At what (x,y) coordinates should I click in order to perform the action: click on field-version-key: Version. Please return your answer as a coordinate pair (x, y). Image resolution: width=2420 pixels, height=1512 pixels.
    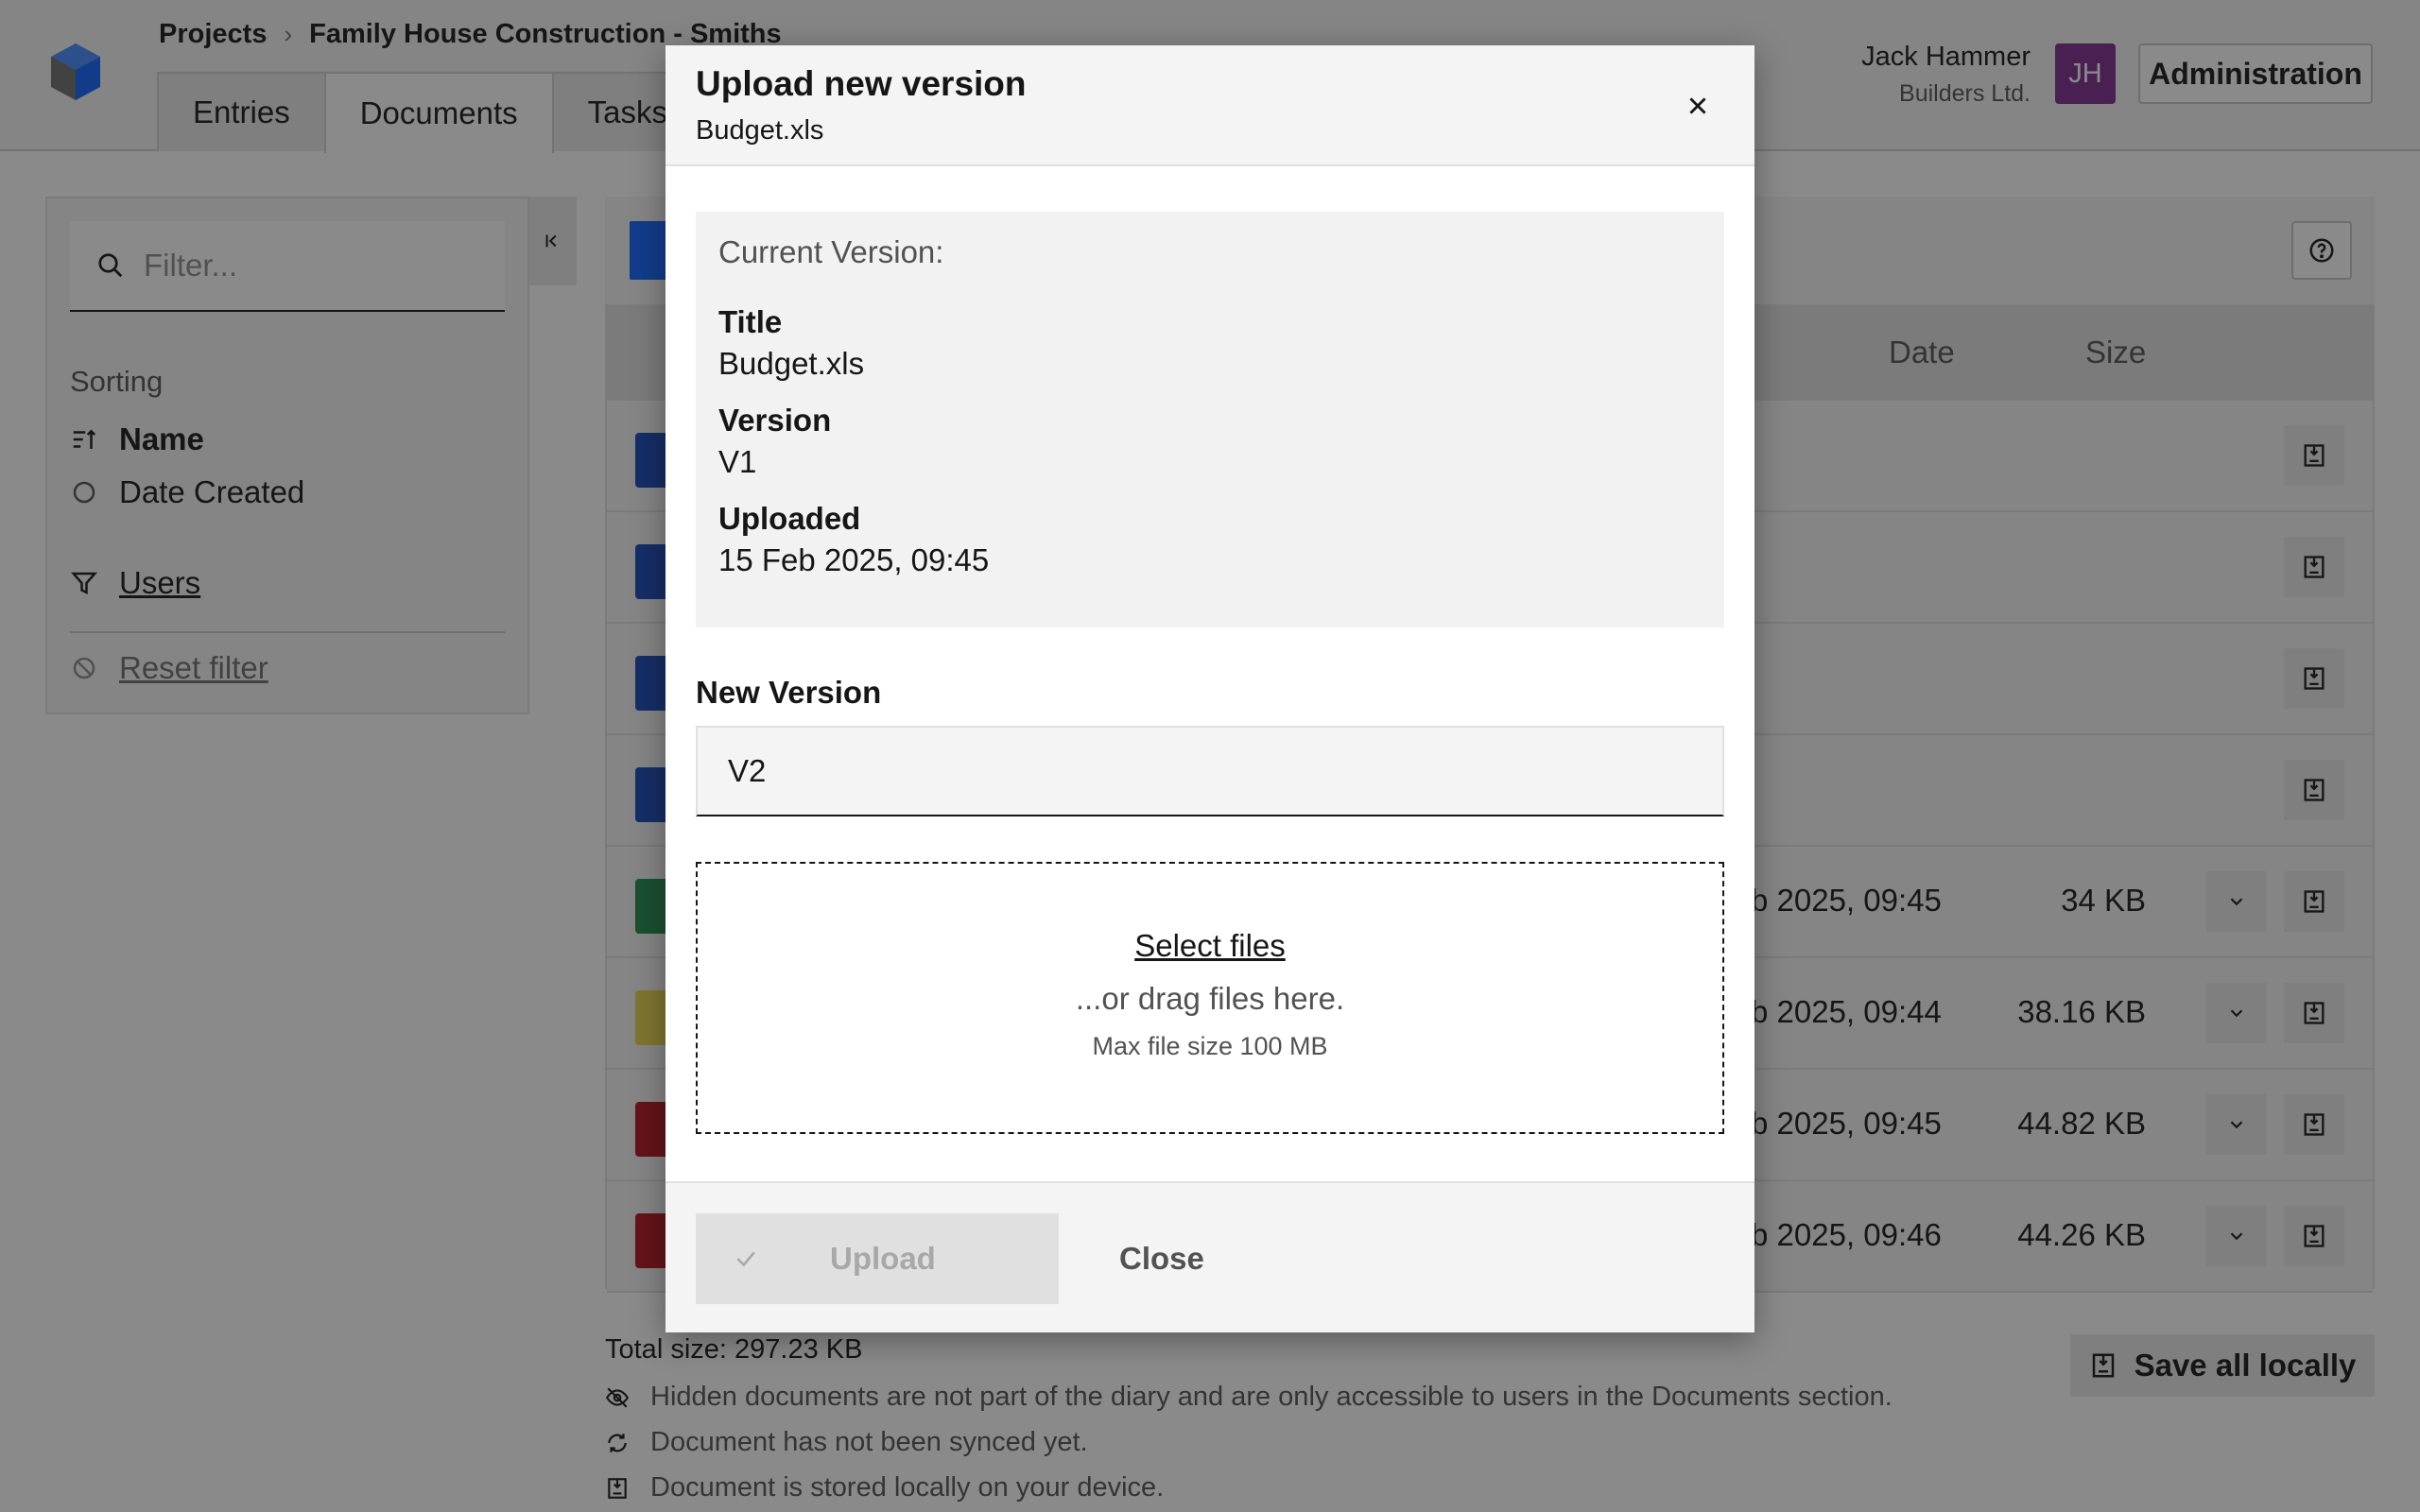
    Looking at the image, I should click on (775, 420).